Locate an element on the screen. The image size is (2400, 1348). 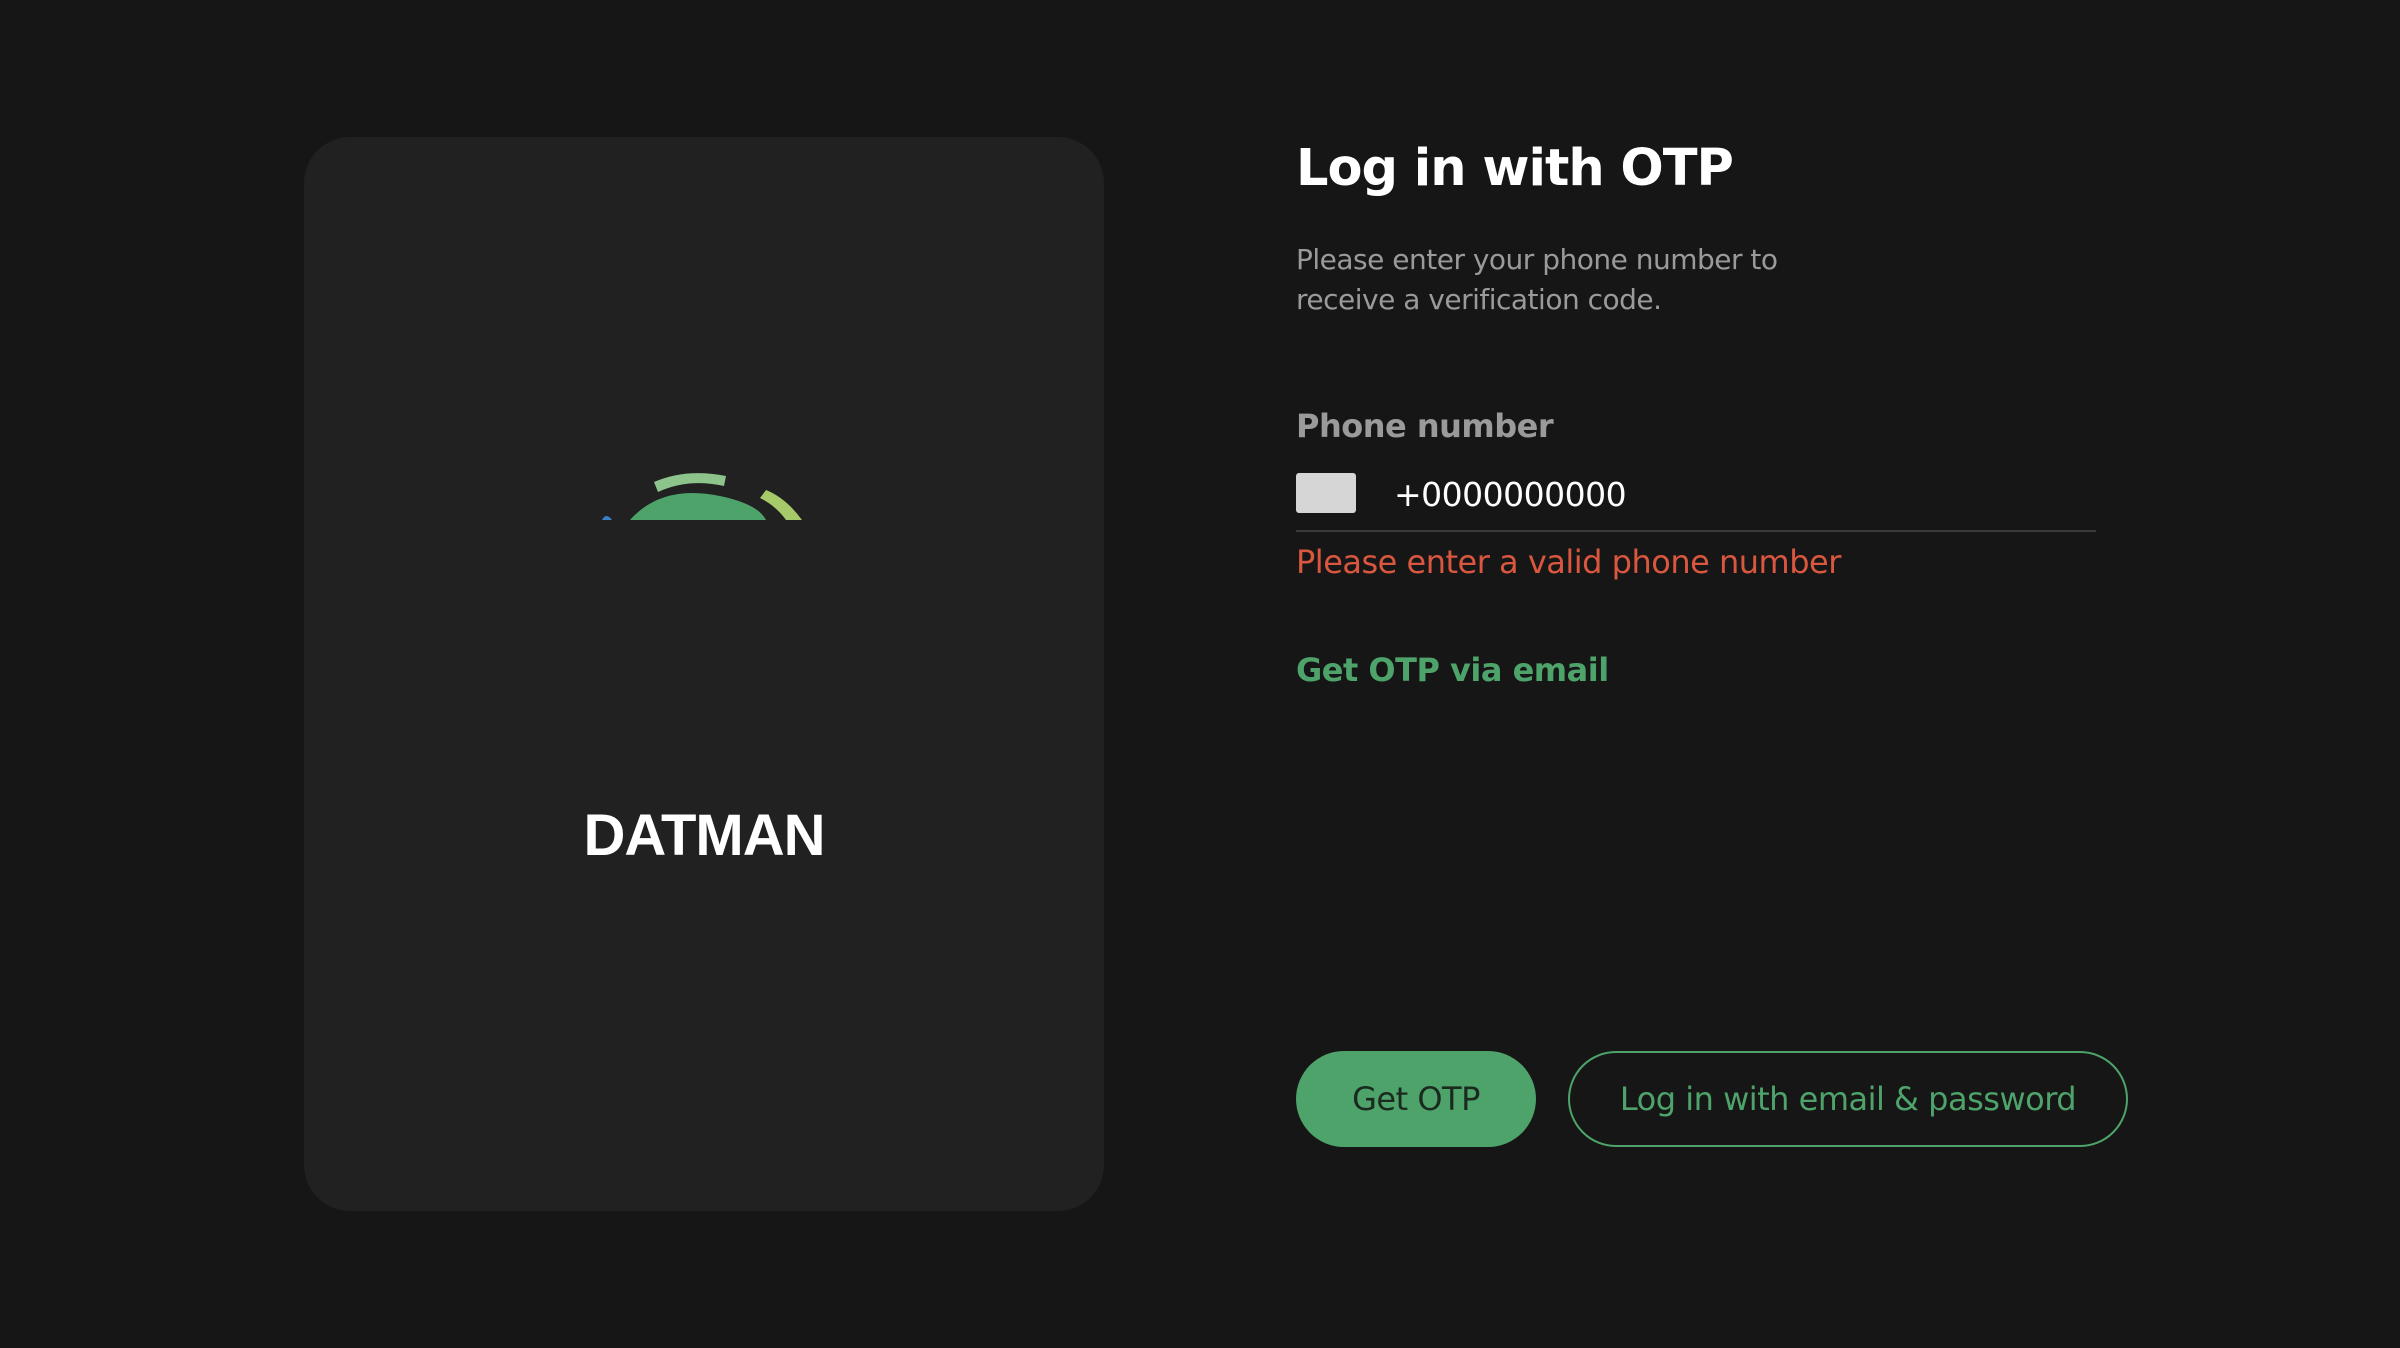
phone-number-field is located at coordinates (1696, 499).